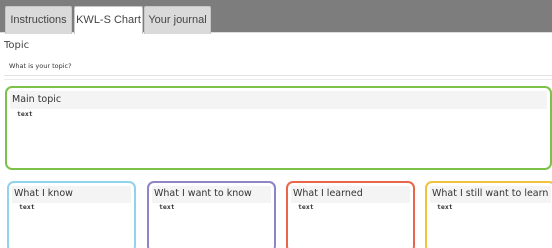 The height and width of the screenshot is (248, 552). I want to click on tab-bar: Instructions KWL-S Chart Your journal, so click(276, 17).